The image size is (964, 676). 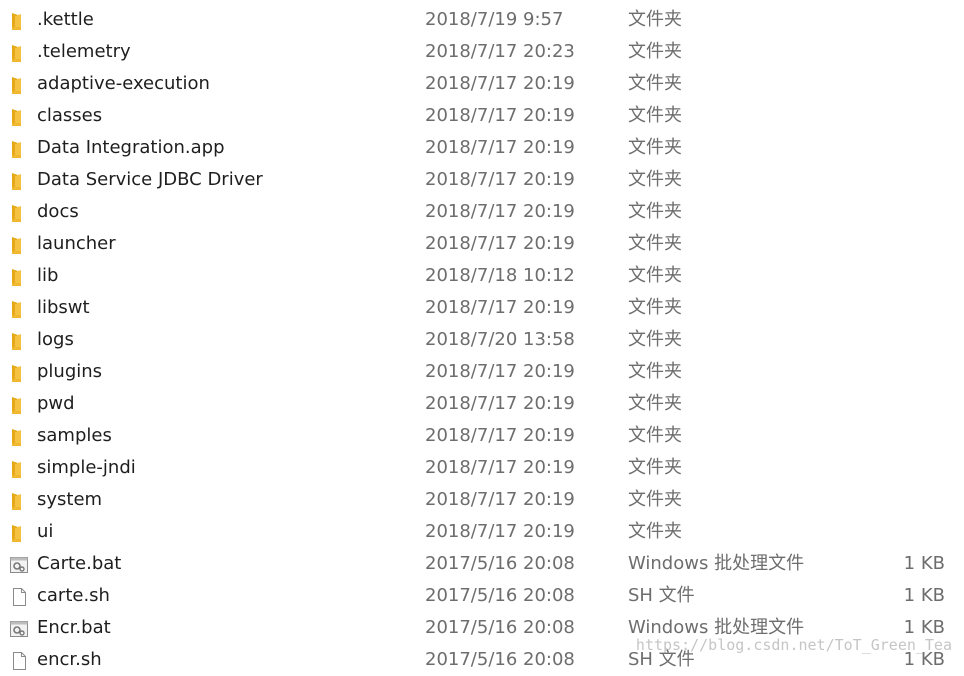 I want to click on file-row: Data Integration.app 2018/7/17 20:19 文件夹, so click(x=482, y=148).